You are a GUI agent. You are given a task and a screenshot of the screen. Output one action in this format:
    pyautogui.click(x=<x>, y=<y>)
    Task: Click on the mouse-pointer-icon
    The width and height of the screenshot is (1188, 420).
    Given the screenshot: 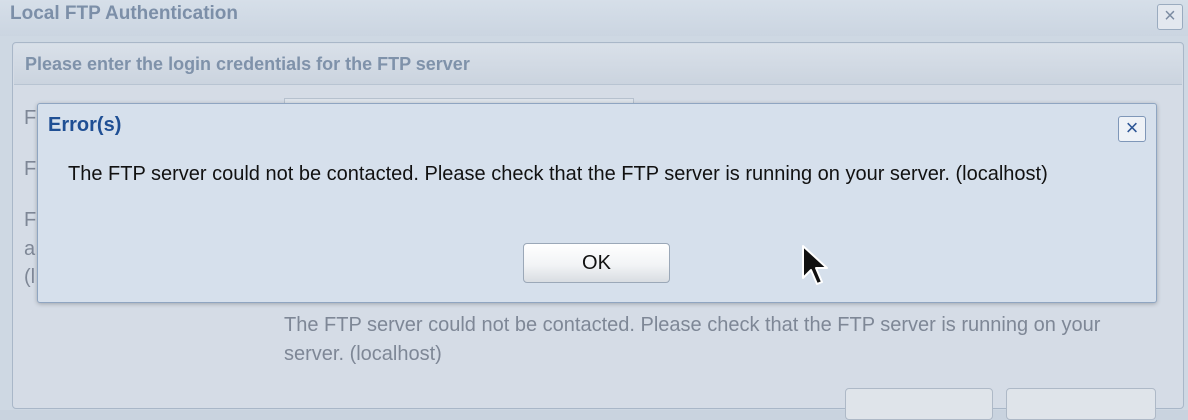 What is the action you would take?
    pyautogui.click(x=815, y=265)
    